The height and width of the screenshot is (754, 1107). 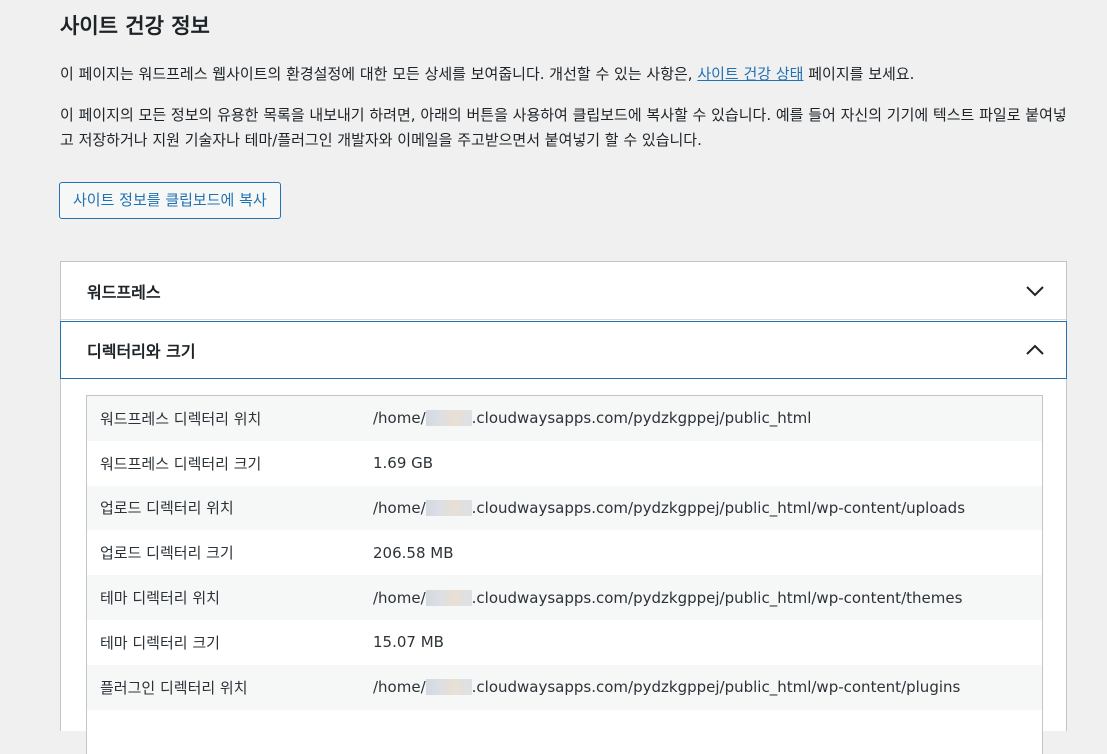 What do you see at coordinates (859, 74) in the screenshot?
I see `intro-suffix: 페이지를 보세요.` at bounding box center [859, 74].